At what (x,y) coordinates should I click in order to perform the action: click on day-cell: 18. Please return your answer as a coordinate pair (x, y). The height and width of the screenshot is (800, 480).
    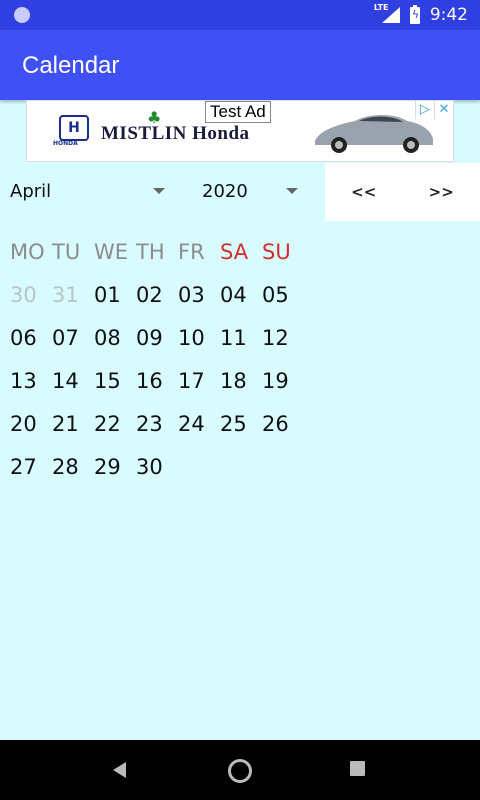
    Looking at the image, I should click on (231, 381).